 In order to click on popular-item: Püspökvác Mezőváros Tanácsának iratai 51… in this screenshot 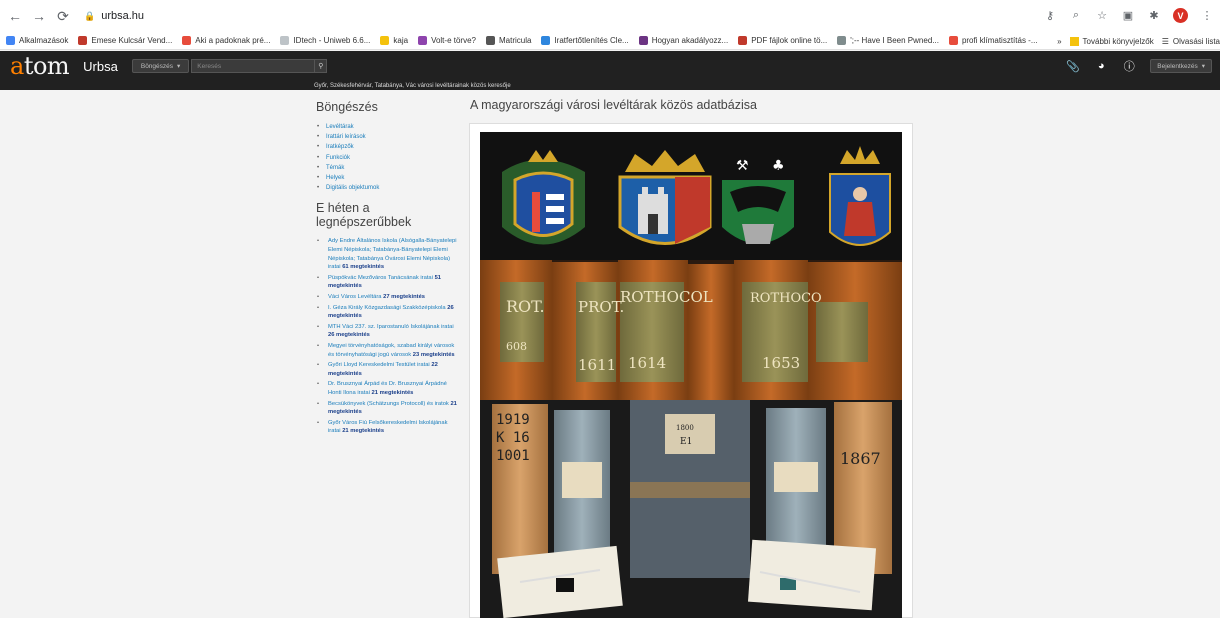, I will do `click(386, 282)`.